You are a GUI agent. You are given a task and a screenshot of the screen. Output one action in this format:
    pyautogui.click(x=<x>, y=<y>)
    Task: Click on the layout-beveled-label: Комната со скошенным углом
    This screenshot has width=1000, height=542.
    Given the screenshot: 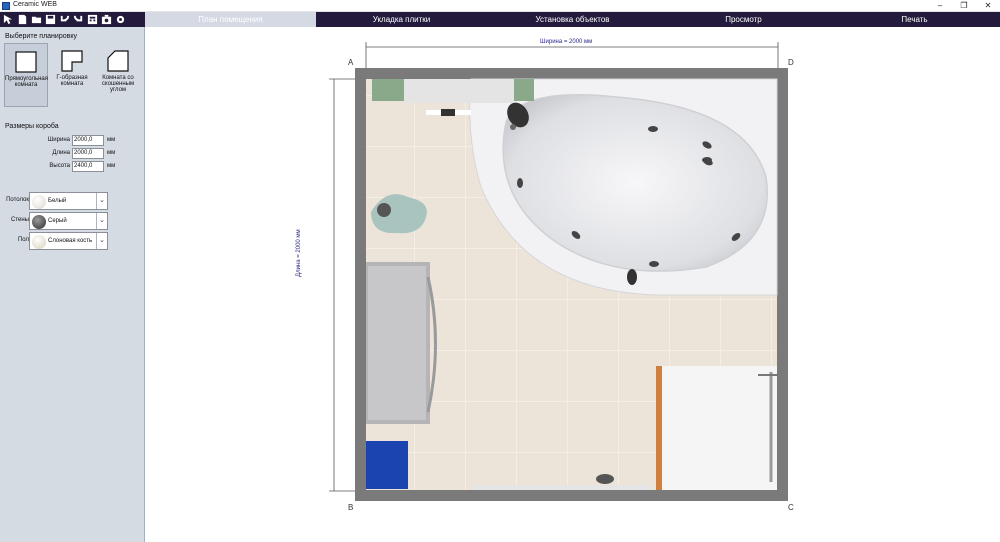 What is the action you would take?
    pyautogui.click(x=118, y=84)
    